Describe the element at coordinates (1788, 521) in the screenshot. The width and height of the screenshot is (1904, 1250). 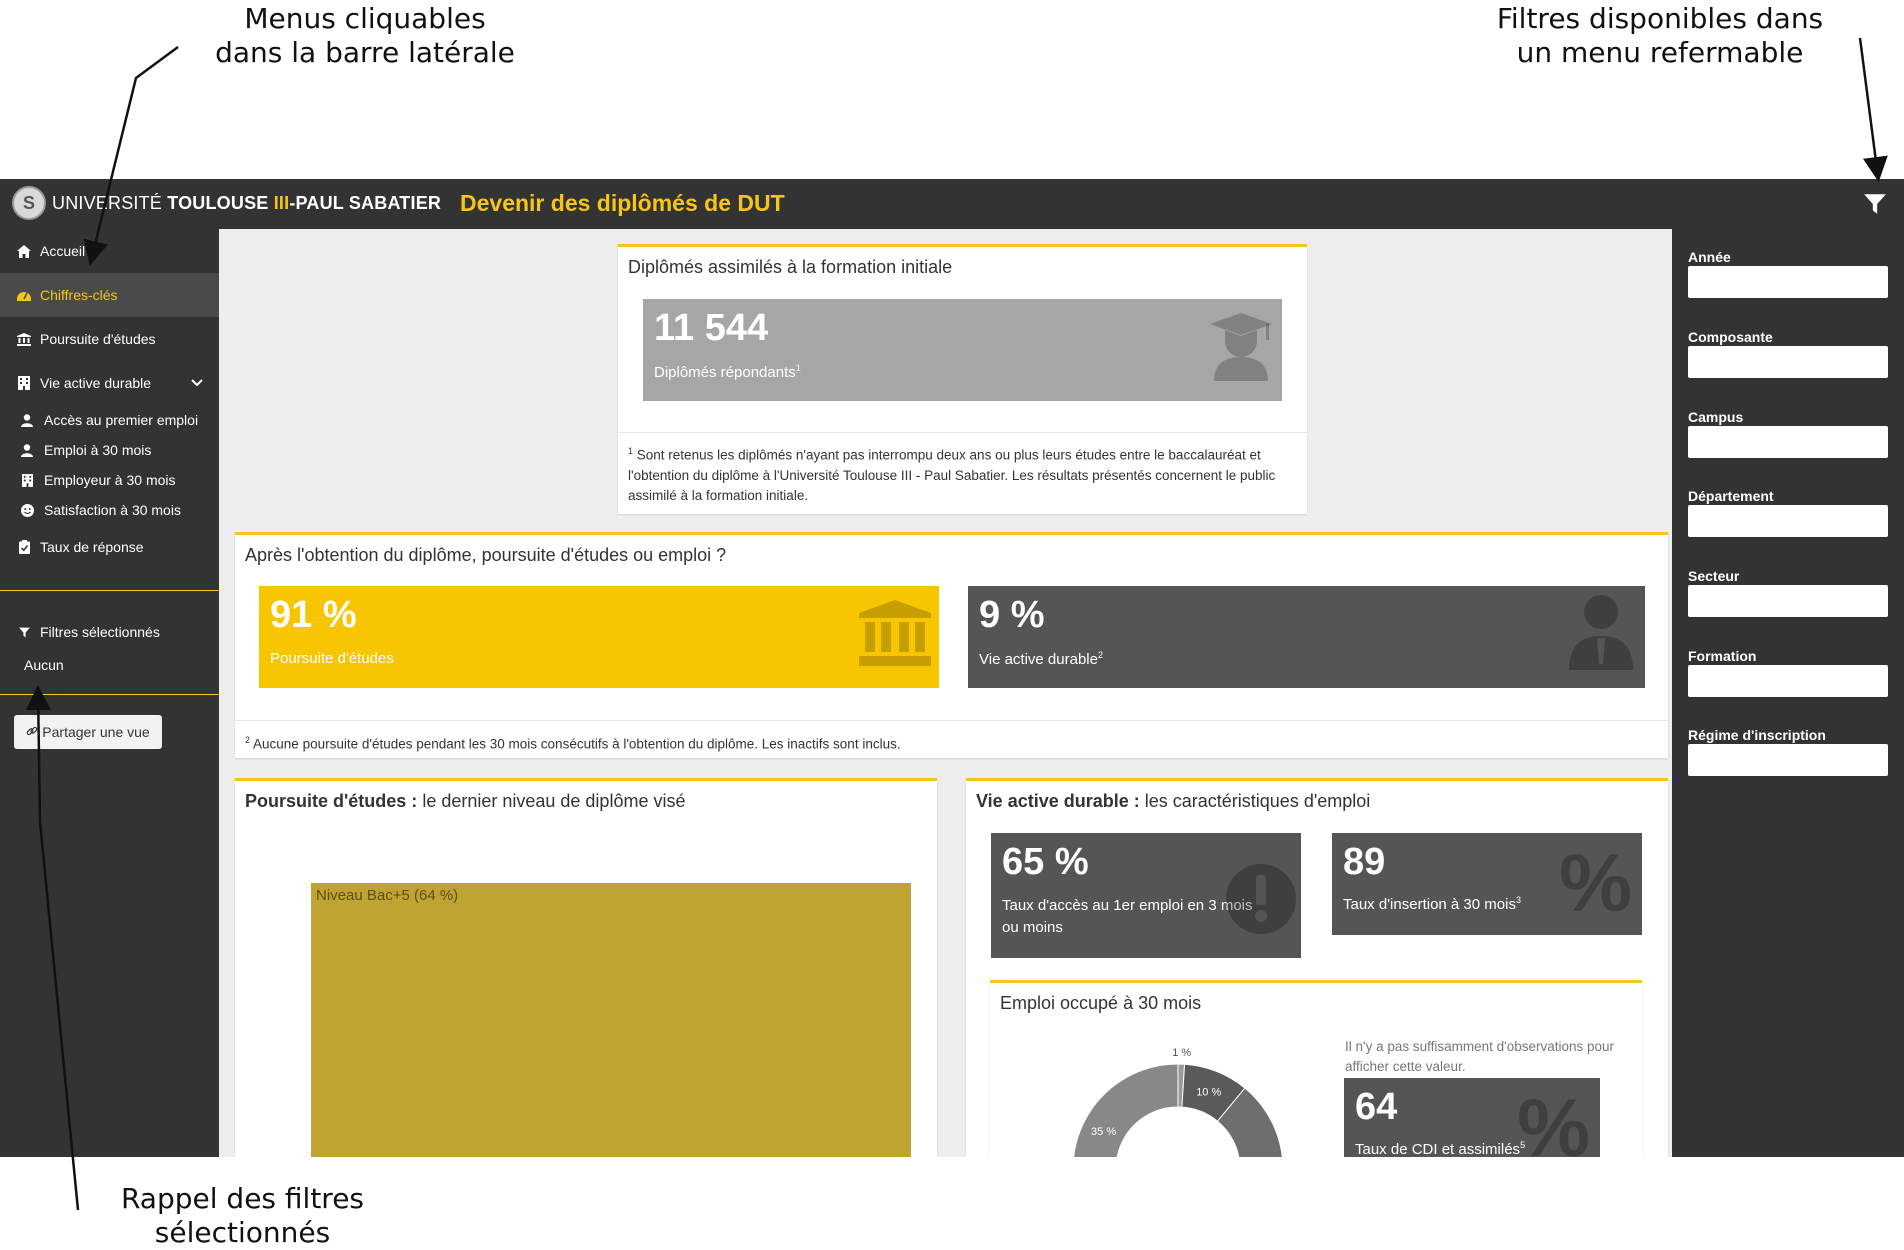
I see `filter-departement-input` at that location.